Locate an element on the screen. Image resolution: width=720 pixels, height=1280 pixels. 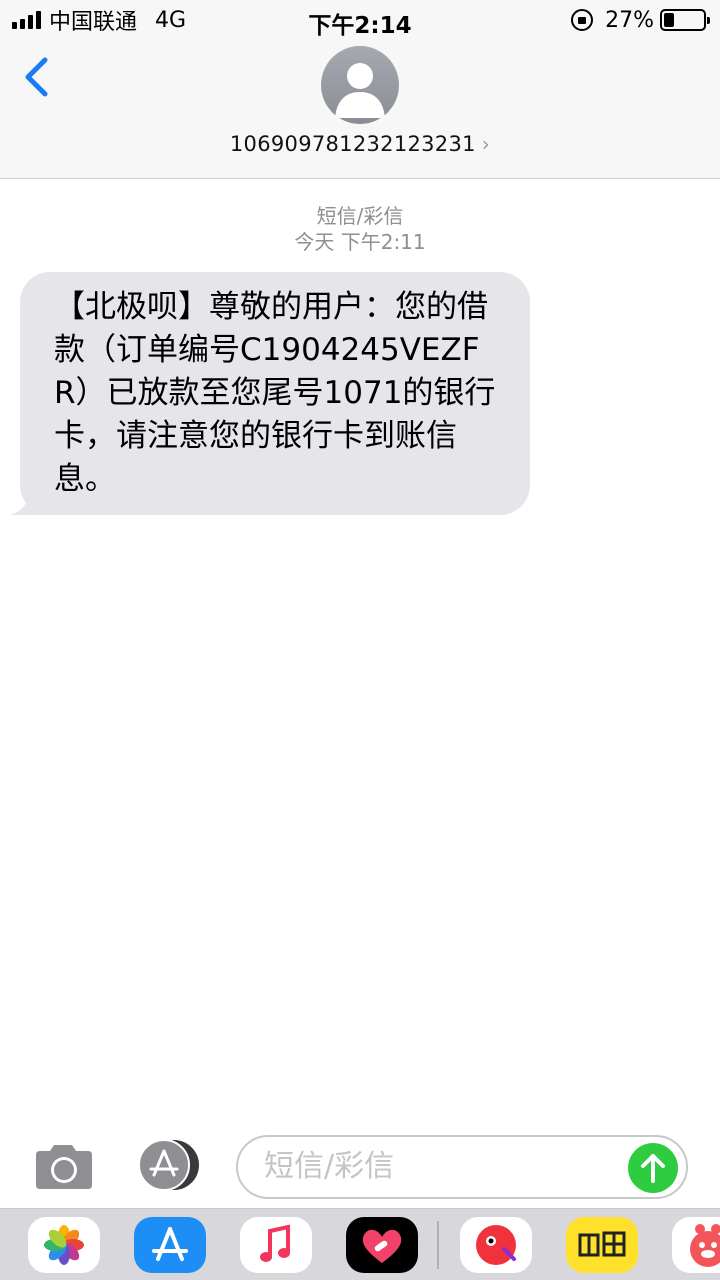
battery-icon is located at coordinates (685, 20).